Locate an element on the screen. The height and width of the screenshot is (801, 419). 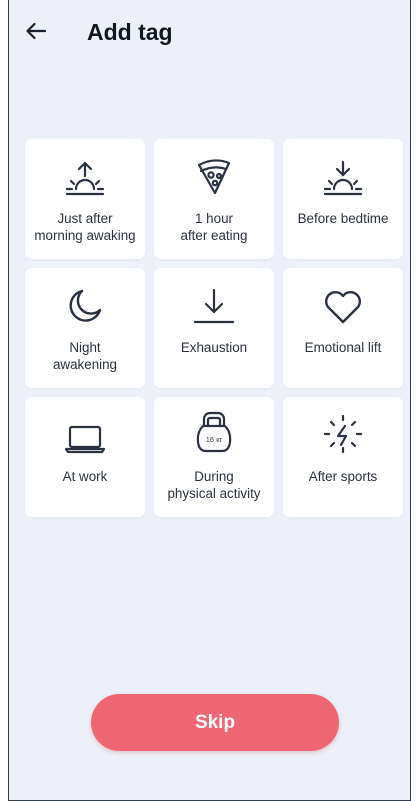
tag-tile-night-awakening: Night awakening is located at coordinates (85, 328).